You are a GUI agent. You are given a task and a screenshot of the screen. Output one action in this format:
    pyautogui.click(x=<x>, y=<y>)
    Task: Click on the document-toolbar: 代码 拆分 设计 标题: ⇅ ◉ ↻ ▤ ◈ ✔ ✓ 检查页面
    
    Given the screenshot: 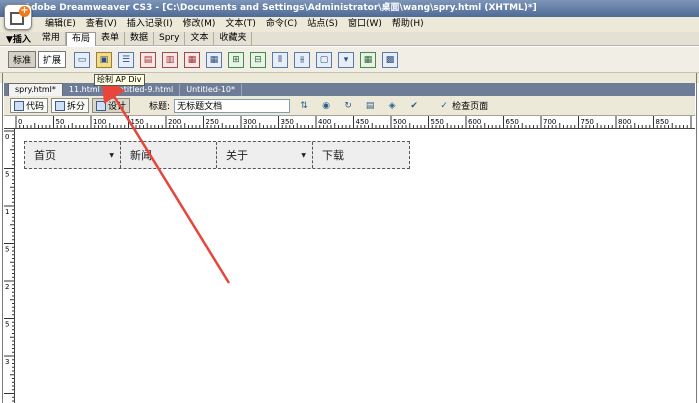 What is the action you would take?
    pyautogui.click(x=349, y=106)
    